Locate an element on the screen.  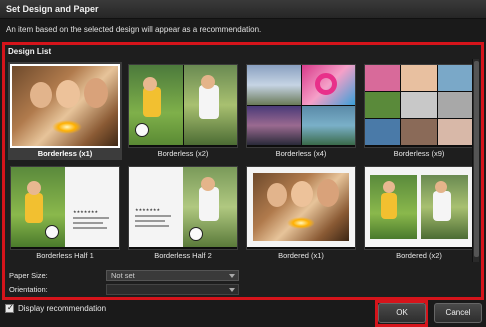
orientation-label: Orientation: is located at coordinates (28, 289).